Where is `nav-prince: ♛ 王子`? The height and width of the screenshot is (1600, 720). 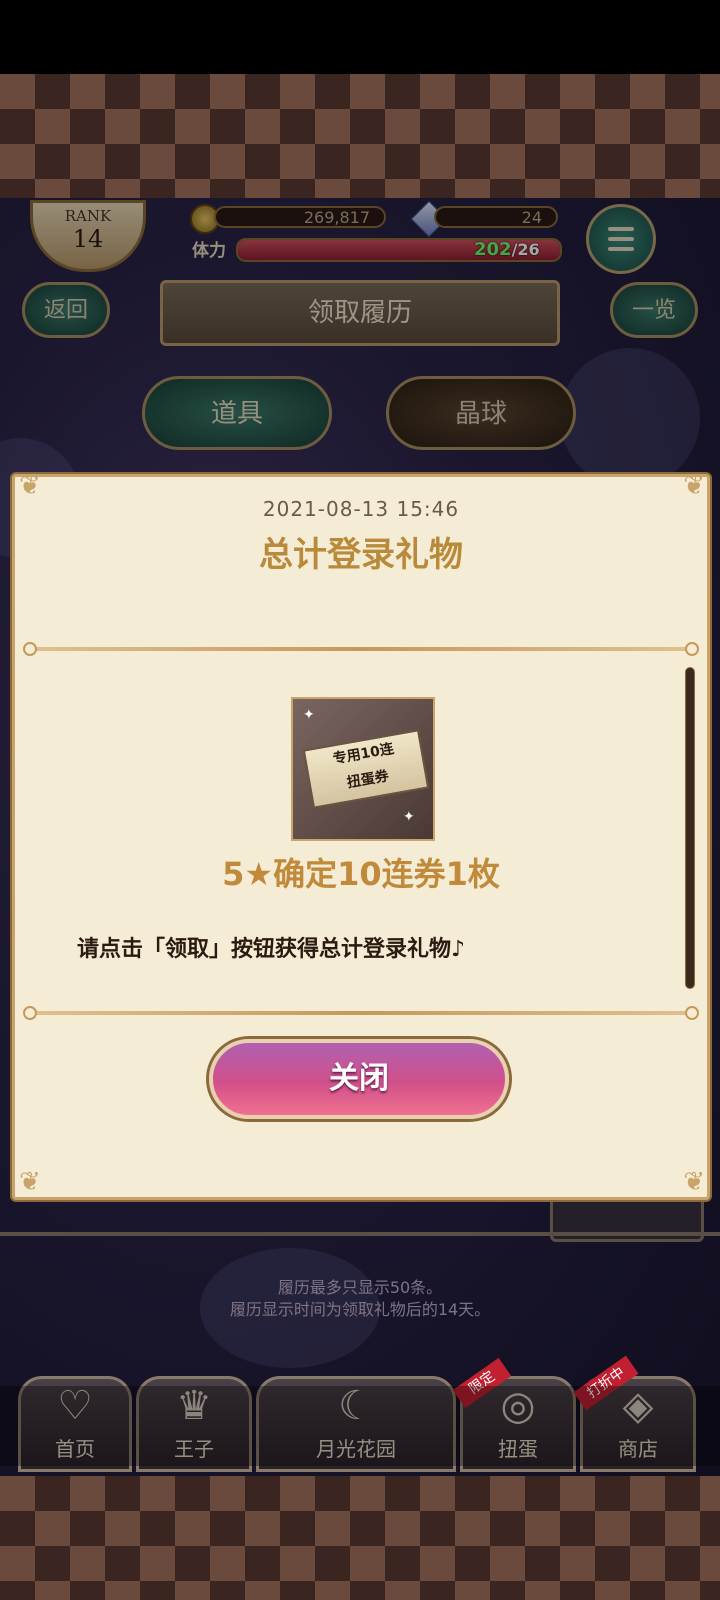 nav-prince: ♛ 王子 is located at coordinates (194, 1424).